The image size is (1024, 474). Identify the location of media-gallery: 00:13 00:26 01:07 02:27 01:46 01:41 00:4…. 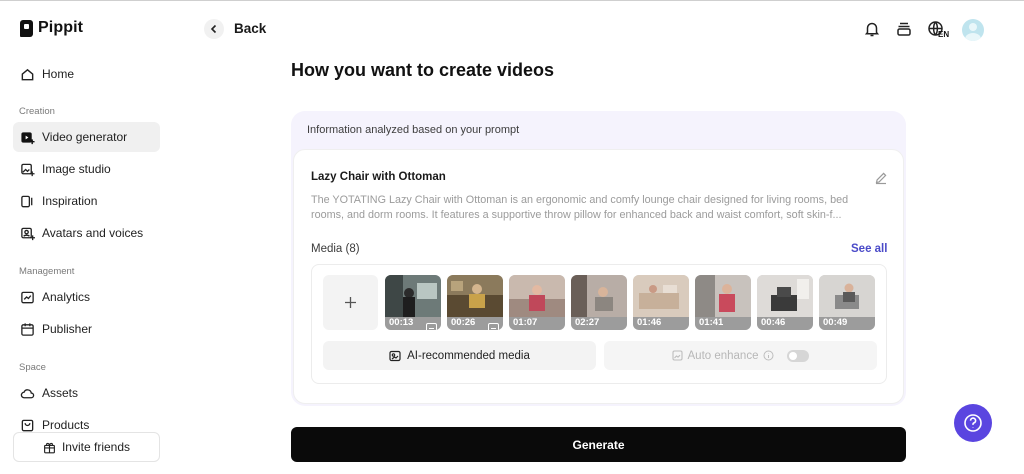
(599, 324).